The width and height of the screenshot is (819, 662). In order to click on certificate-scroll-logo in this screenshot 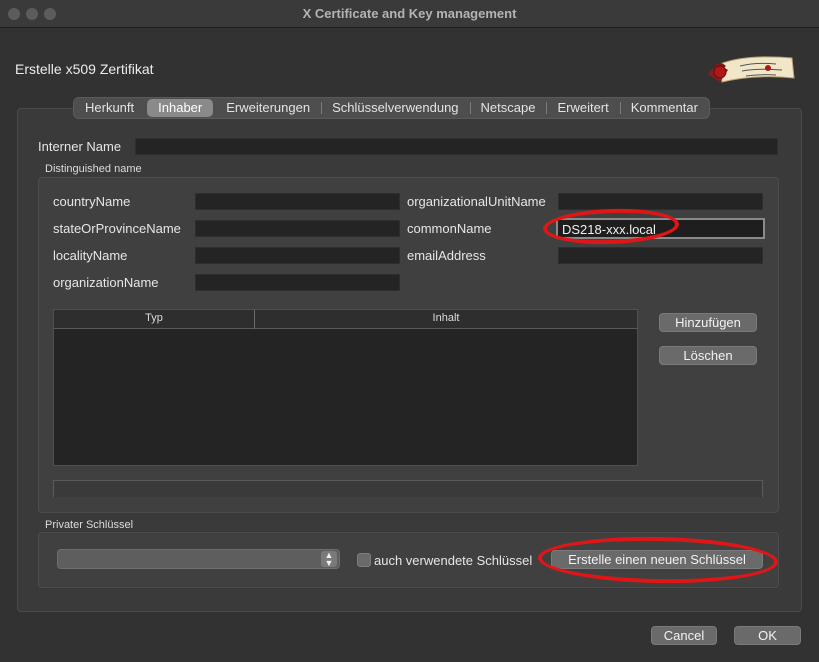, I will do `click(751, 69)`.